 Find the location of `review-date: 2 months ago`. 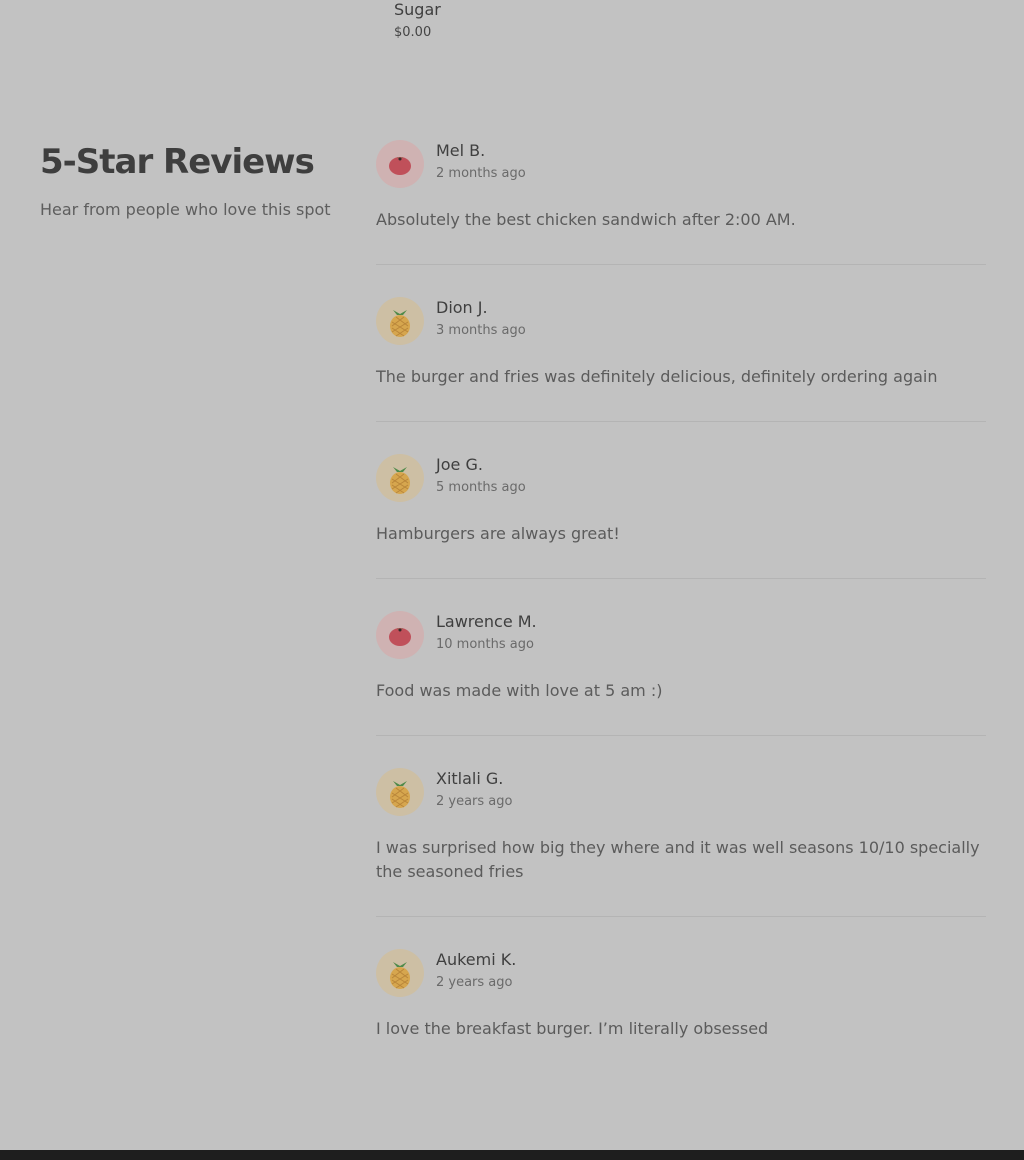

review-date: 2 months ago is located at coordinates (481, 173).